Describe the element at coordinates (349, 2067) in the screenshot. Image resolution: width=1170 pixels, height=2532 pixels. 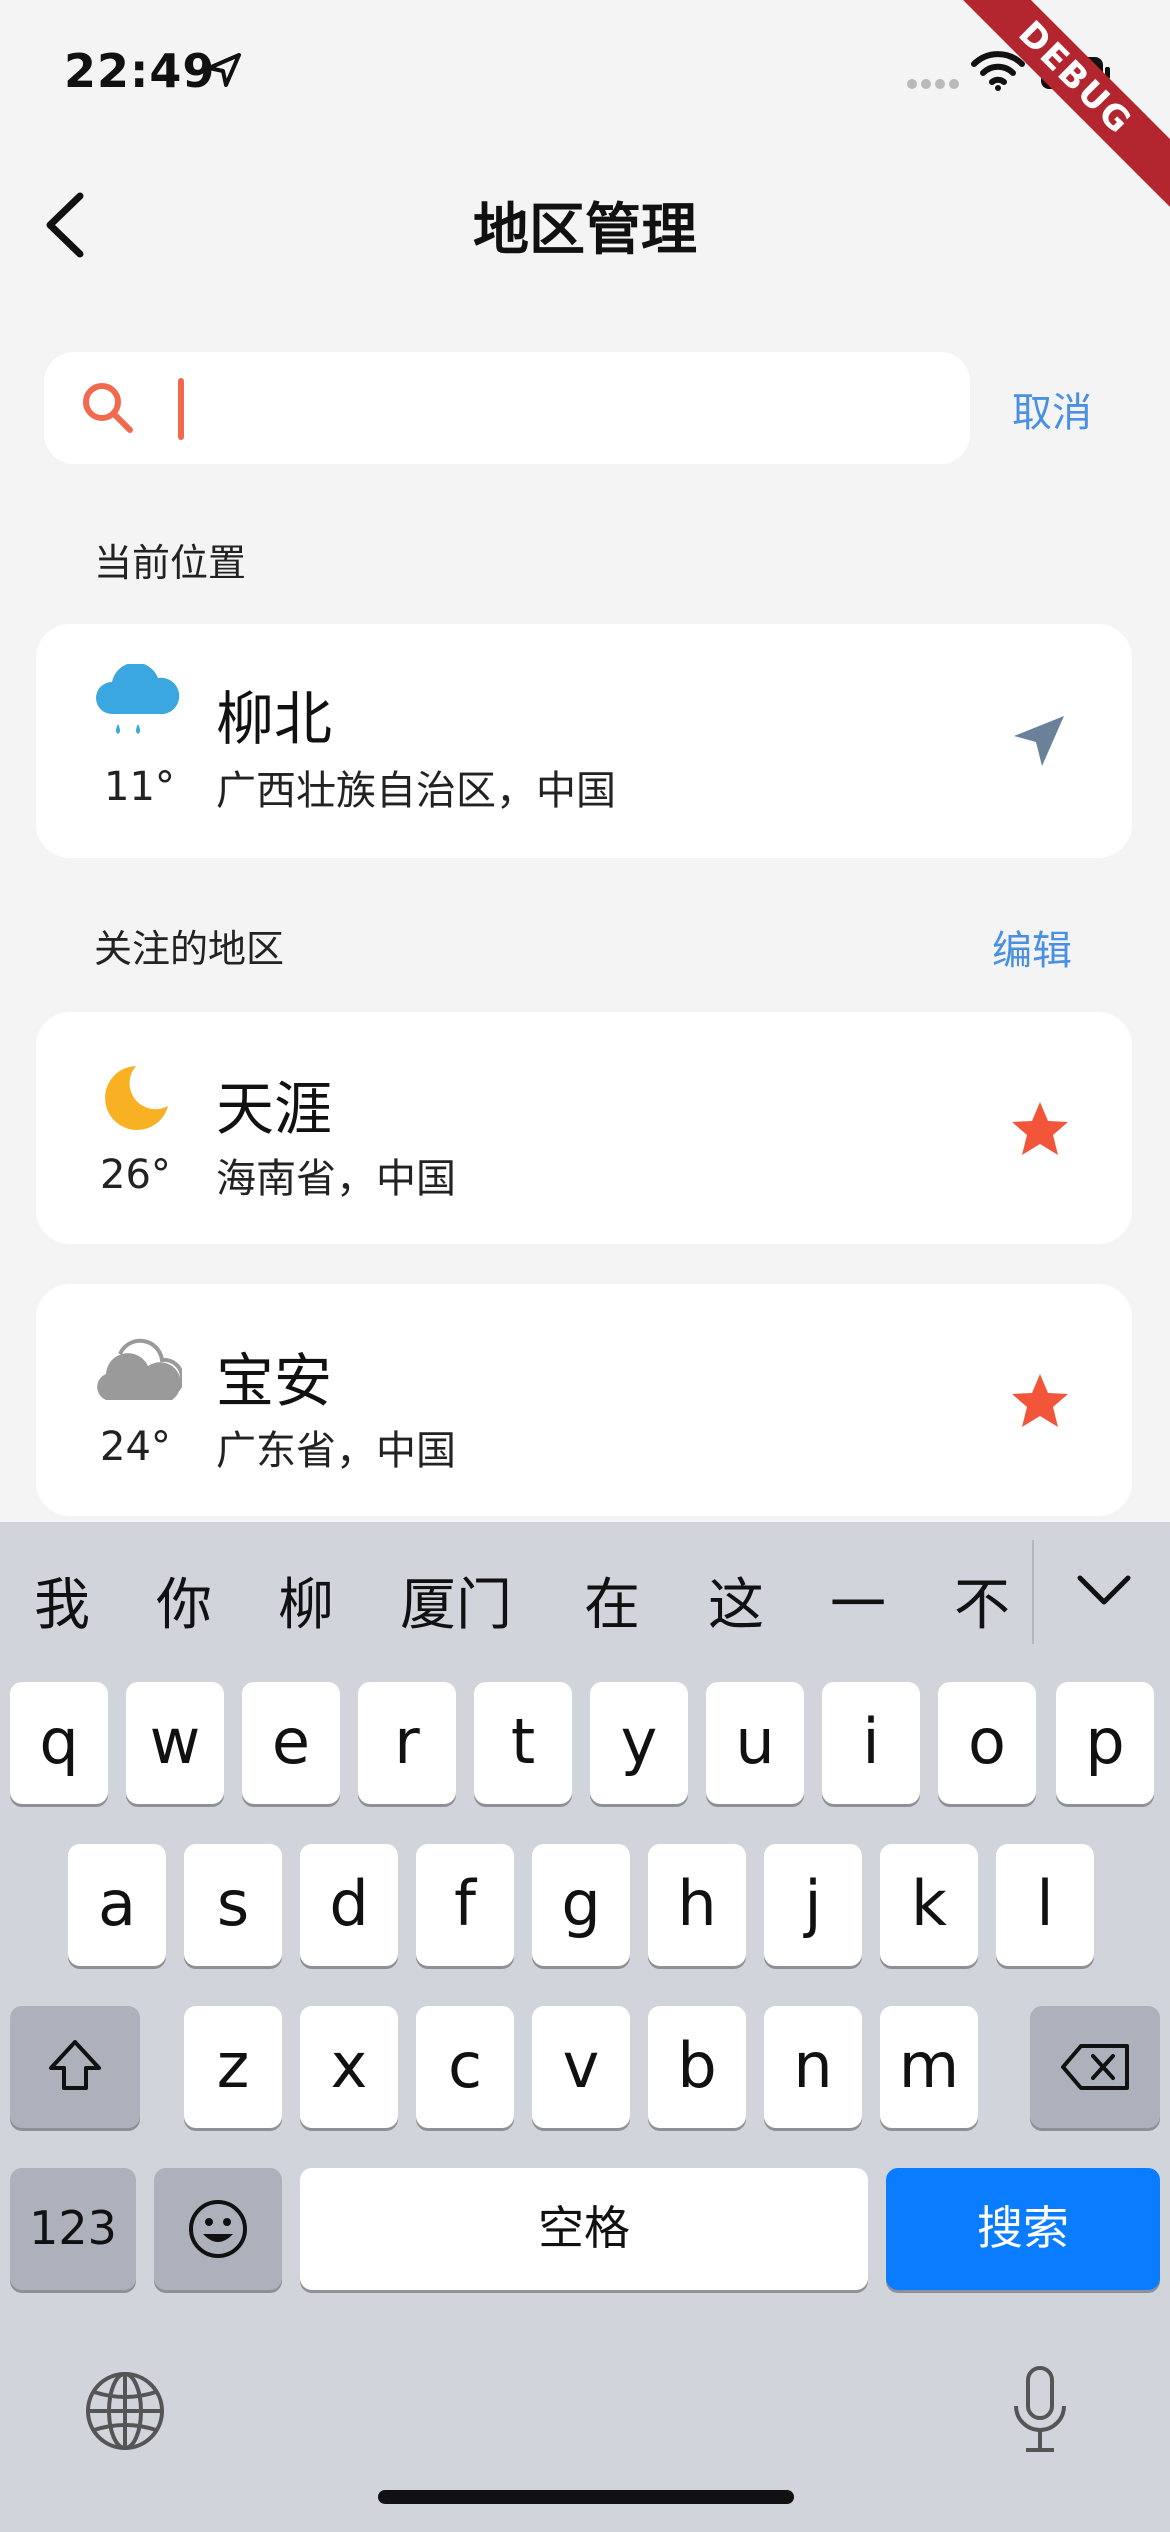
I see `key-x: x` at that location.